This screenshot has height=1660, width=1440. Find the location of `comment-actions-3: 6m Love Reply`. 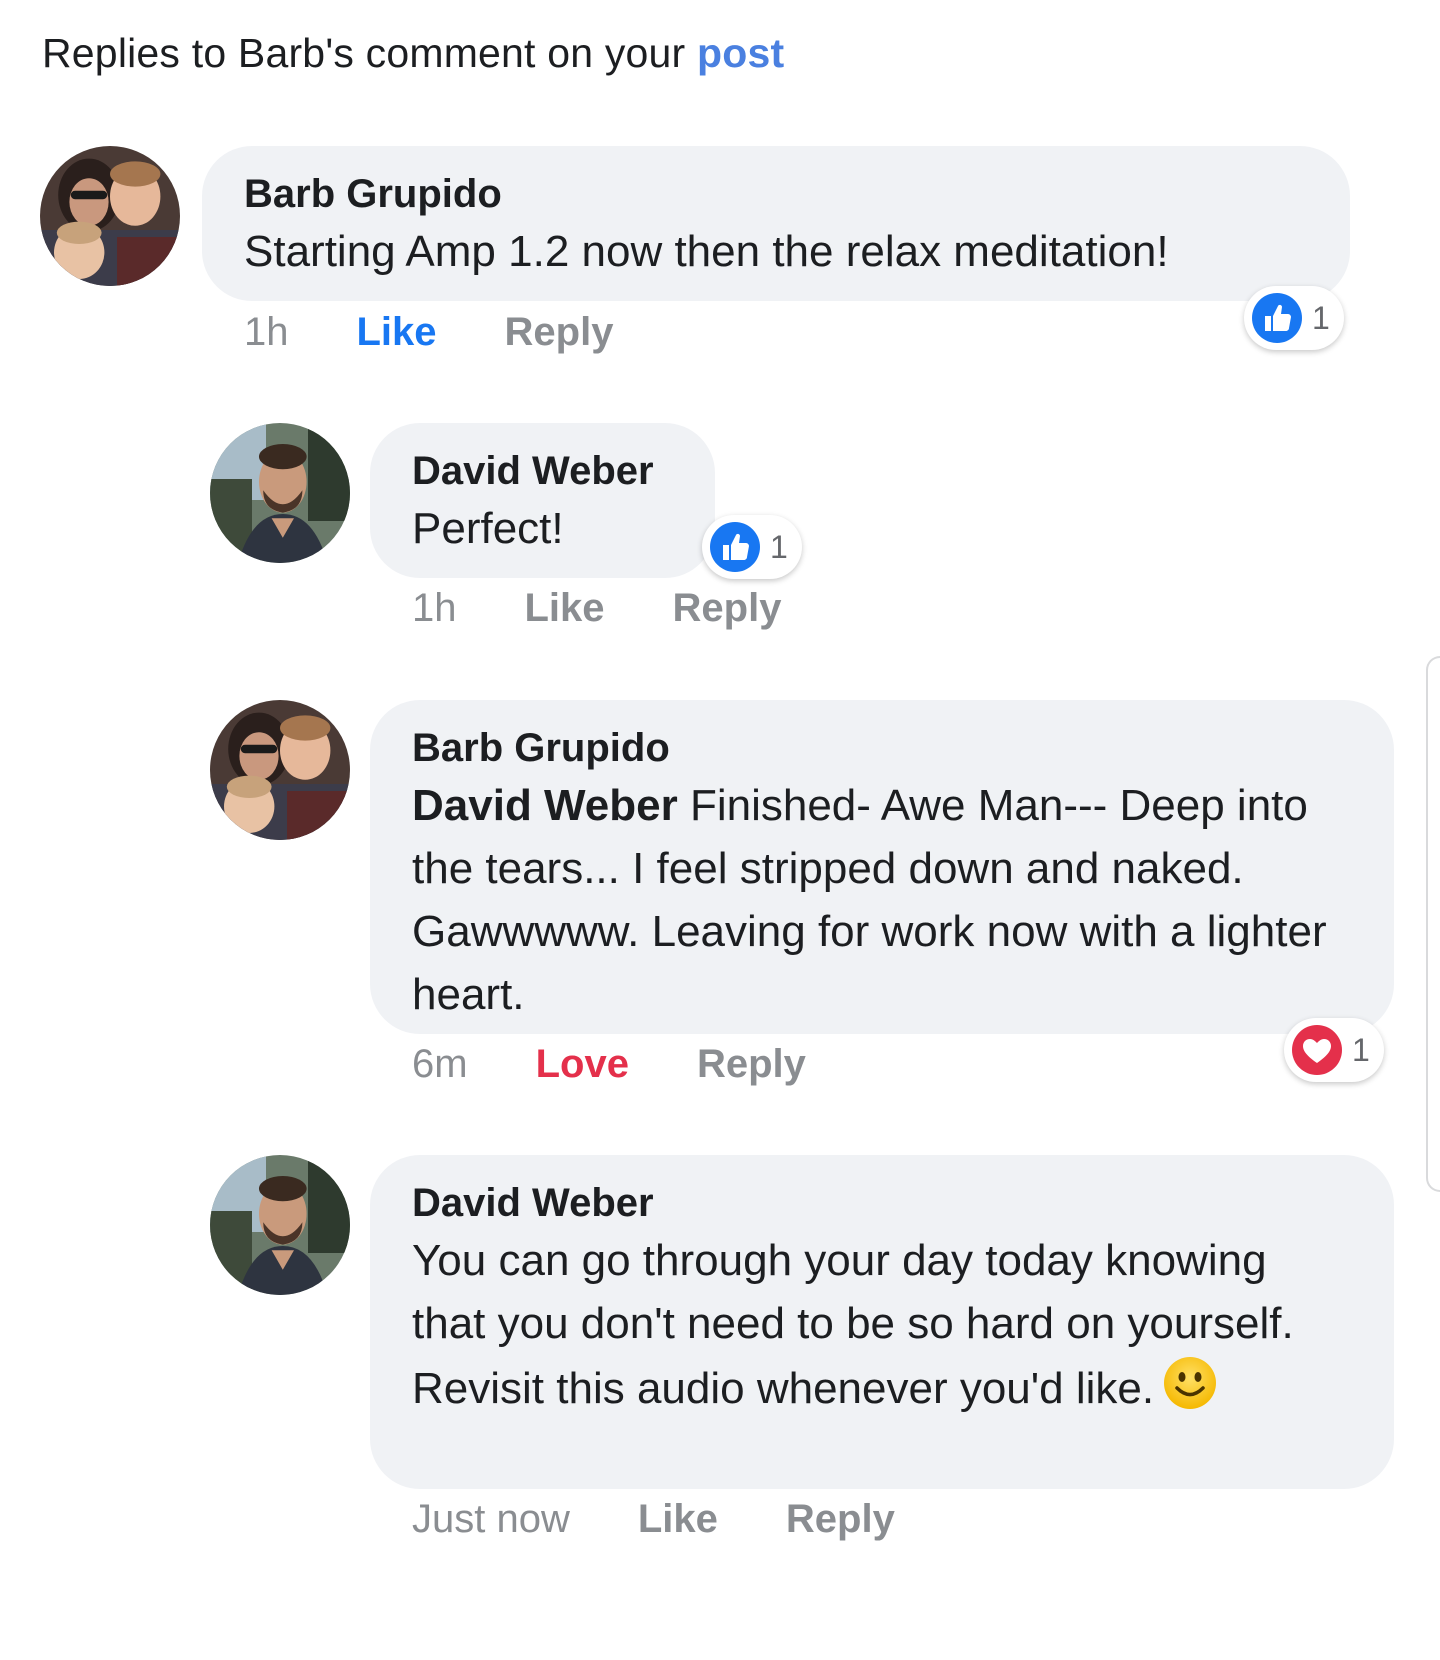

comment-actions-3: 6m Love Reply is located at coordinates (609, 1064).